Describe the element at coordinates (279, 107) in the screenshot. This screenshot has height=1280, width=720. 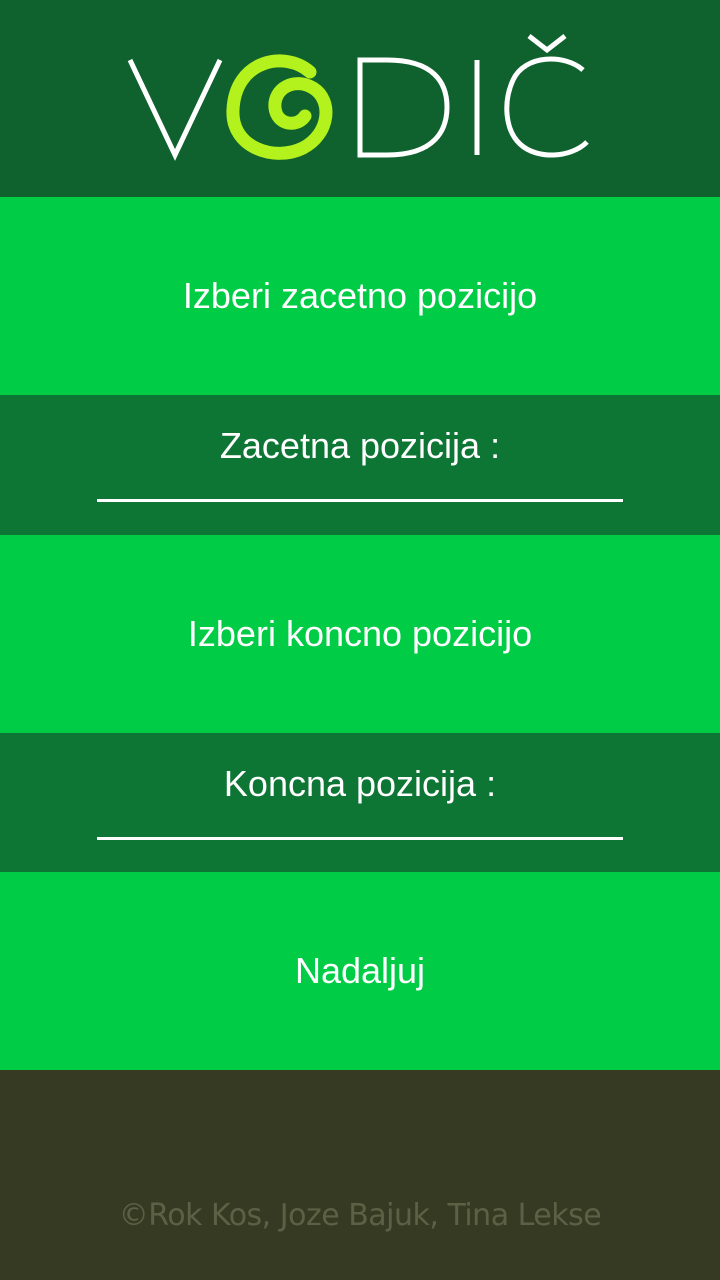
I see `spiral-icon` at that location.